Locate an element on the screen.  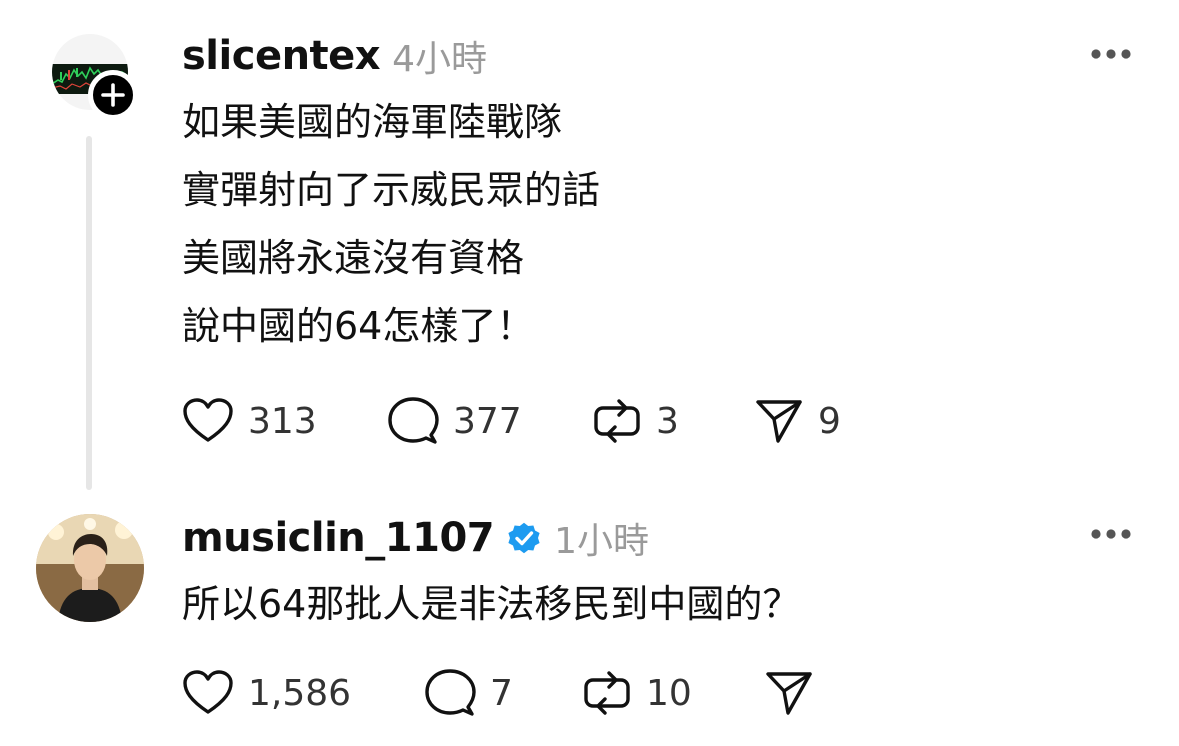
share-count: 9 is located at coordinates (829, 421).